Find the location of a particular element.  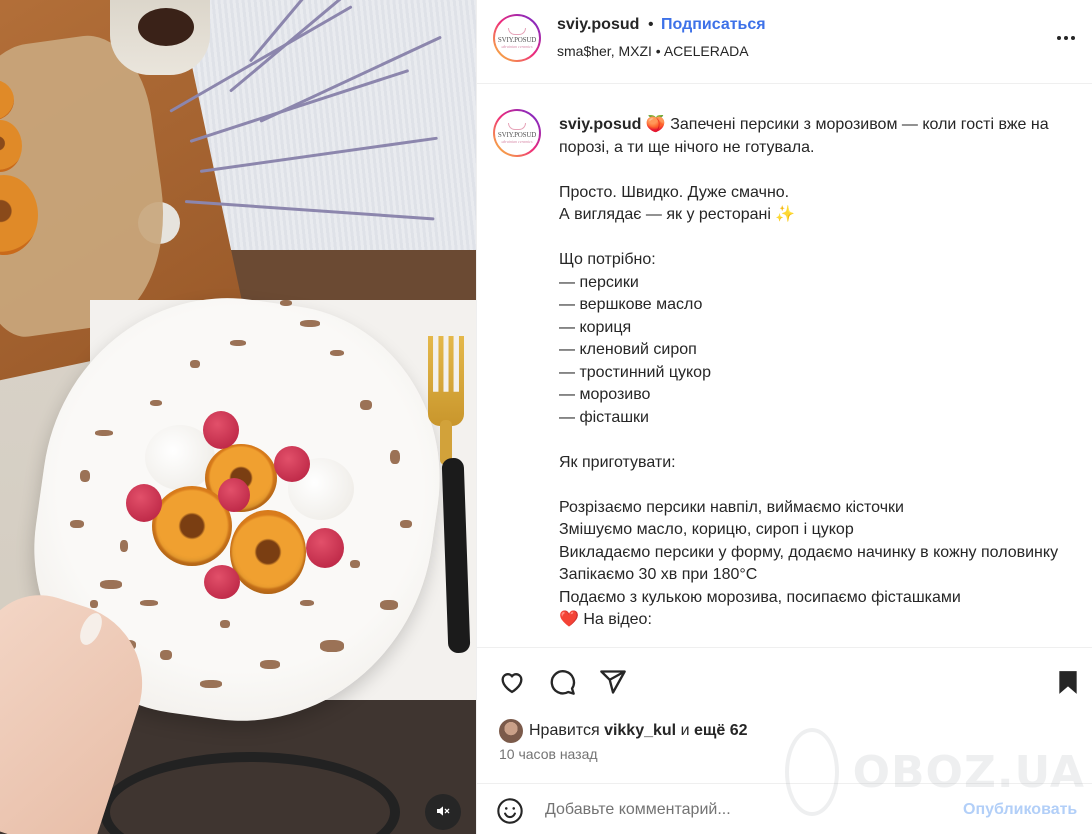

caption-line-text: — морозиво is located at coordinates (605, 394).